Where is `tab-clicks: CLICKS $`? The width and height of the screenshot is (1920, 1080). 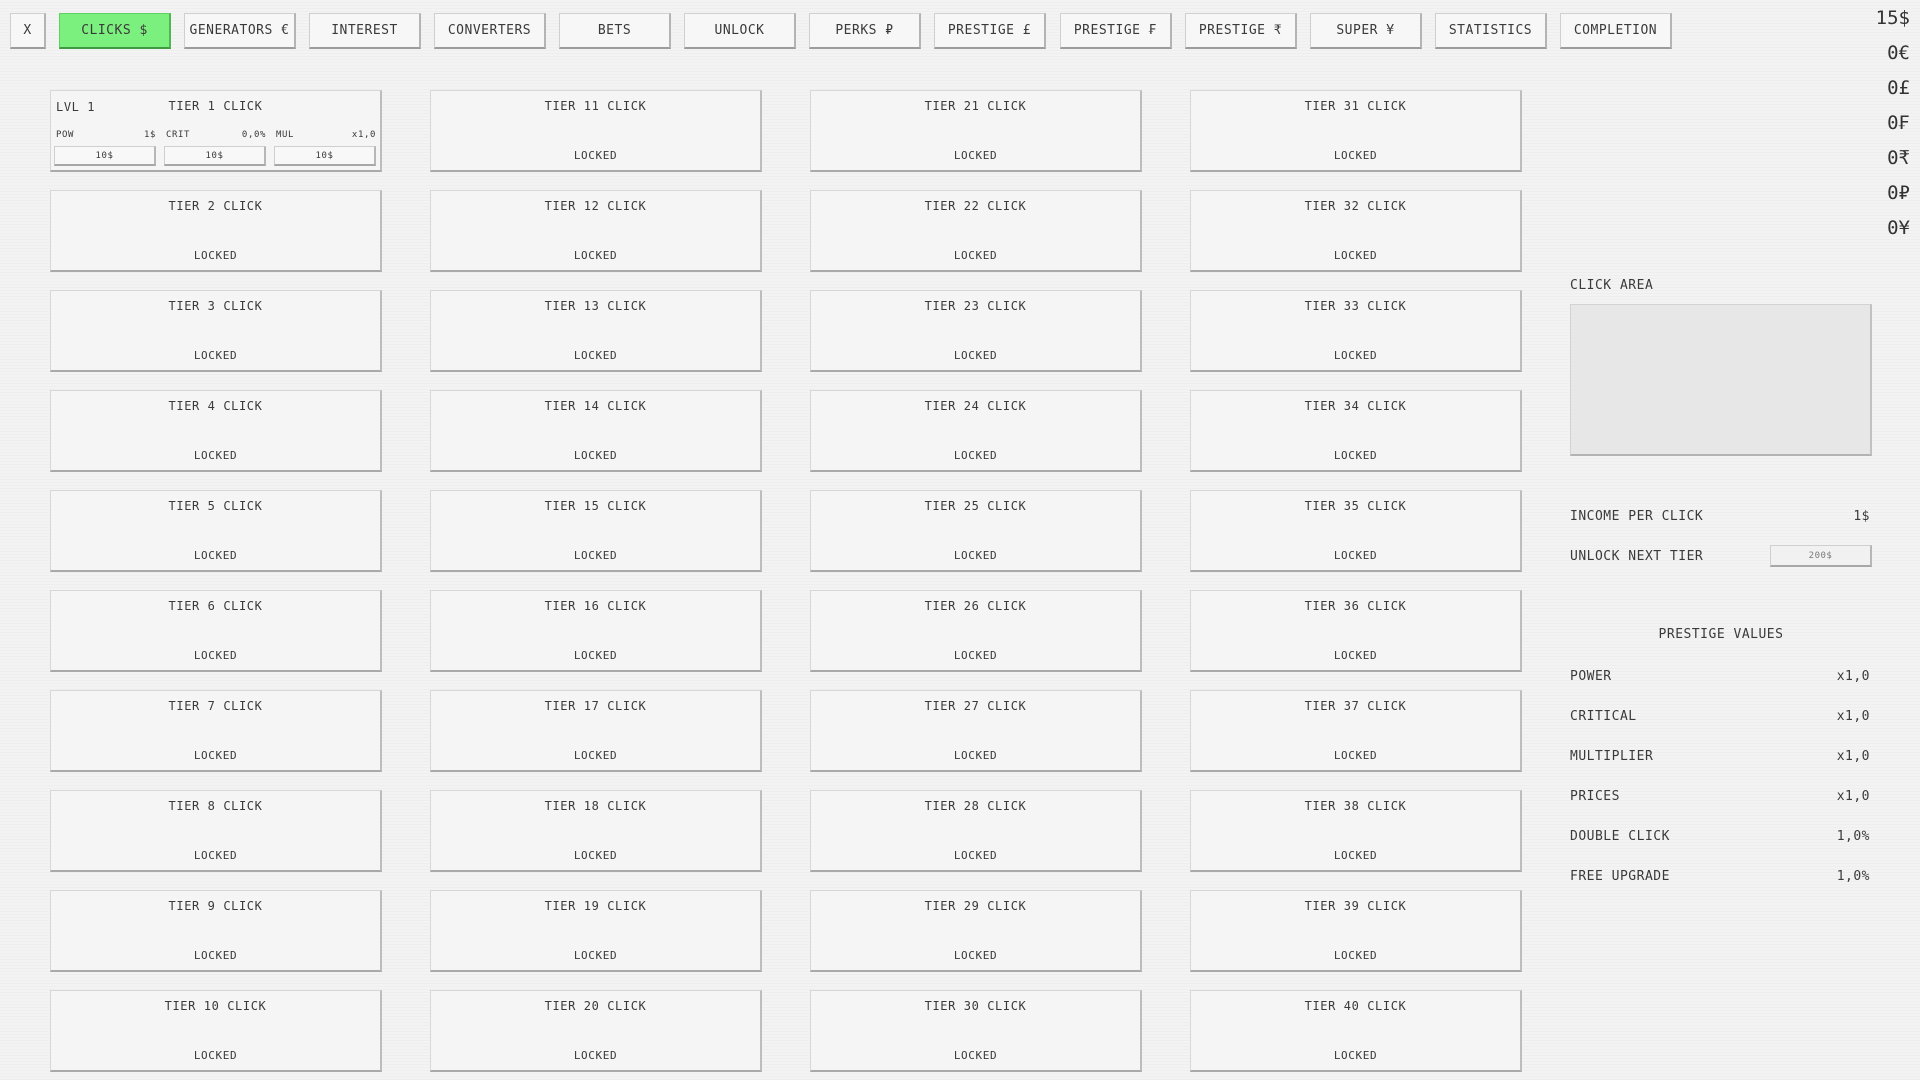
tab-clicks: CLICKS $ is located at coordinates (115, 31).